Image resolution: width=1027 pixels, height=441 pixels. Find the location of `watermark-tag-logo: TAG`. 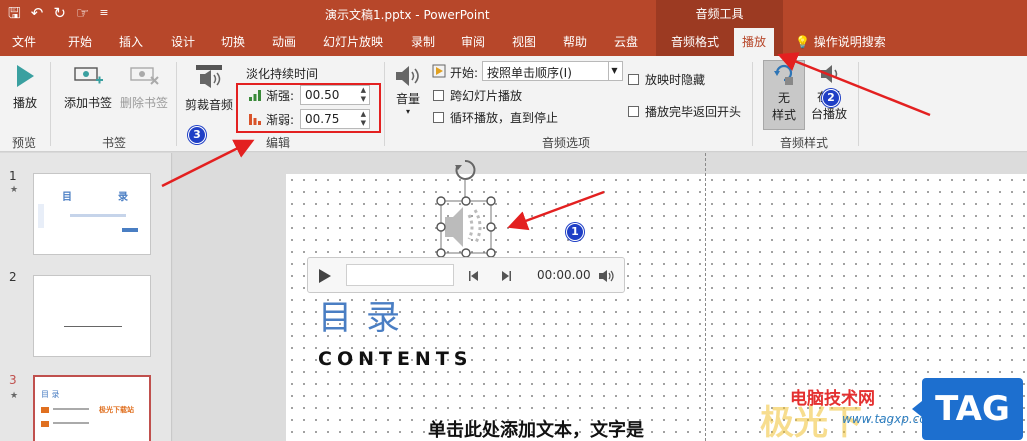

watermark-tag-logo: TAG is located at coordinates (967, 409).